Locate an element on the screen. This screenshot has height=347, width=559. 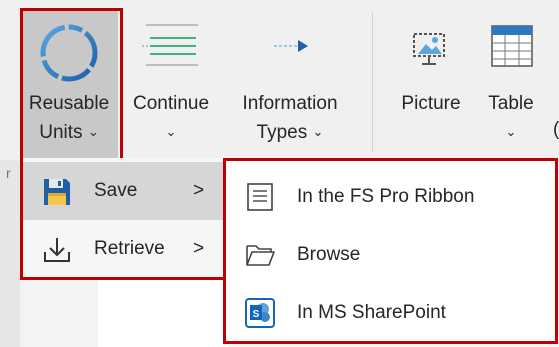
menu-item-retrieve-label: Retrieve is located at coordinates (129, 248).